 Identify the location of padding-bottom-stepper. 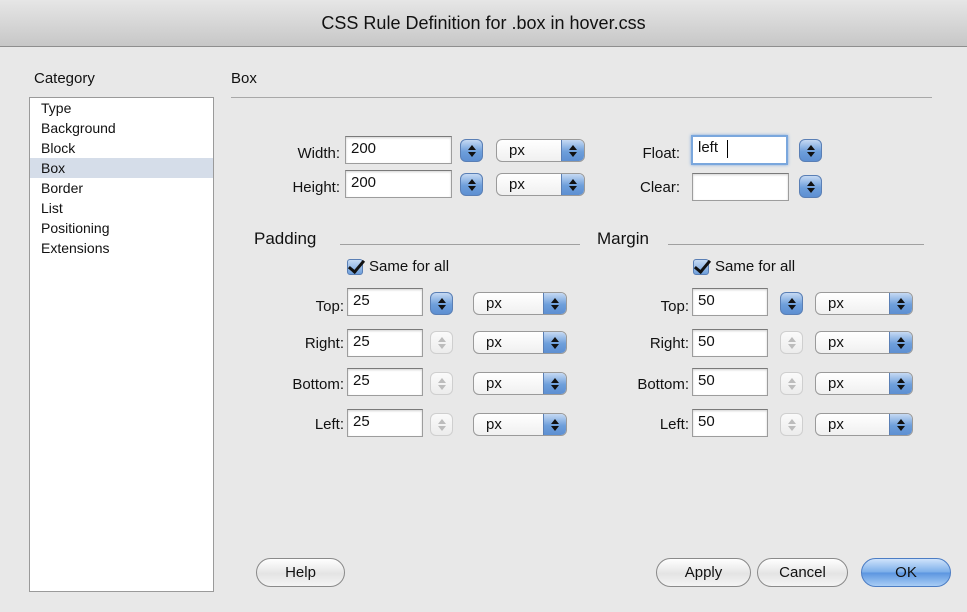
(441, 383).